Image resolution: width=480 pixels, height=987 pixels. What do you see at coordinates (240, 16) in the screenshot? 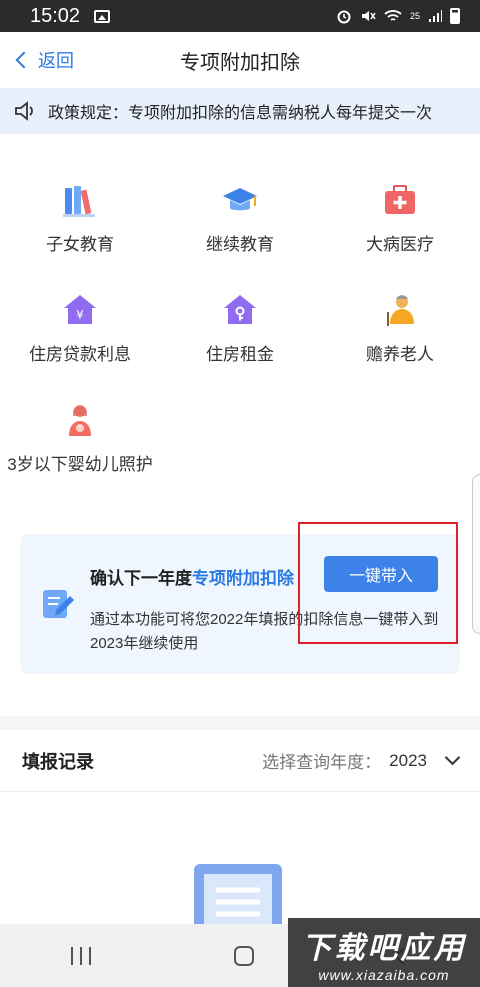
I see `status-bar: 15:02 25` at bounding box center [240, 16].